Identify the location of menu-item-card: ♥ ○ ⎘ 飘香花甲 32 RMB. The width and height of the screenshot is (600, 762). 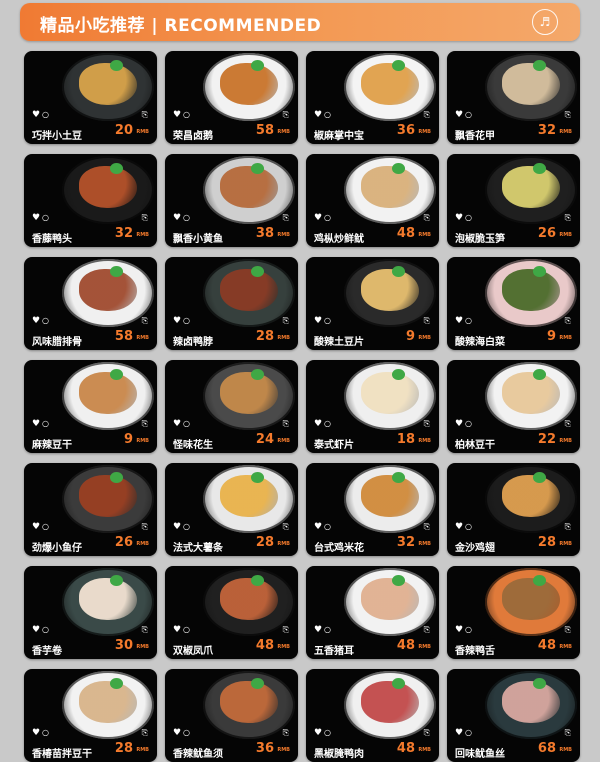
(513, 97).